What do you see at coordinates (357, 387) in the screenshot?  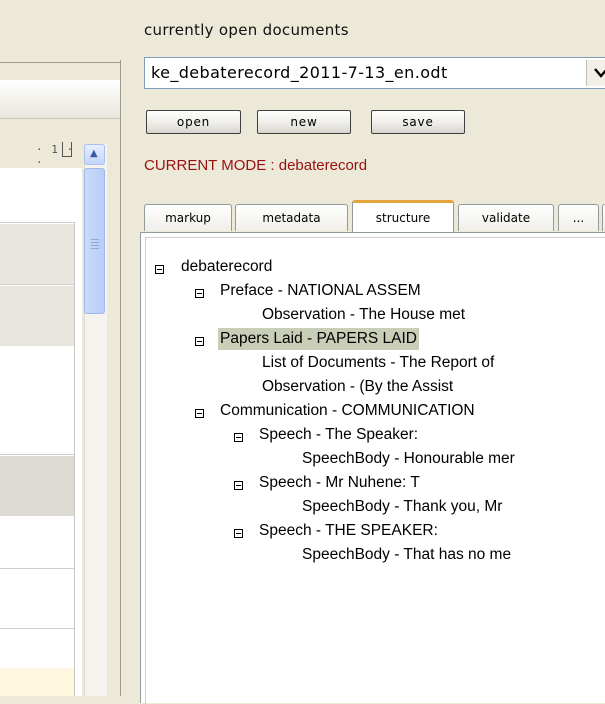 I see `tree-node-observation: Observation - (By the Assist` at bounding box center [357, 387].